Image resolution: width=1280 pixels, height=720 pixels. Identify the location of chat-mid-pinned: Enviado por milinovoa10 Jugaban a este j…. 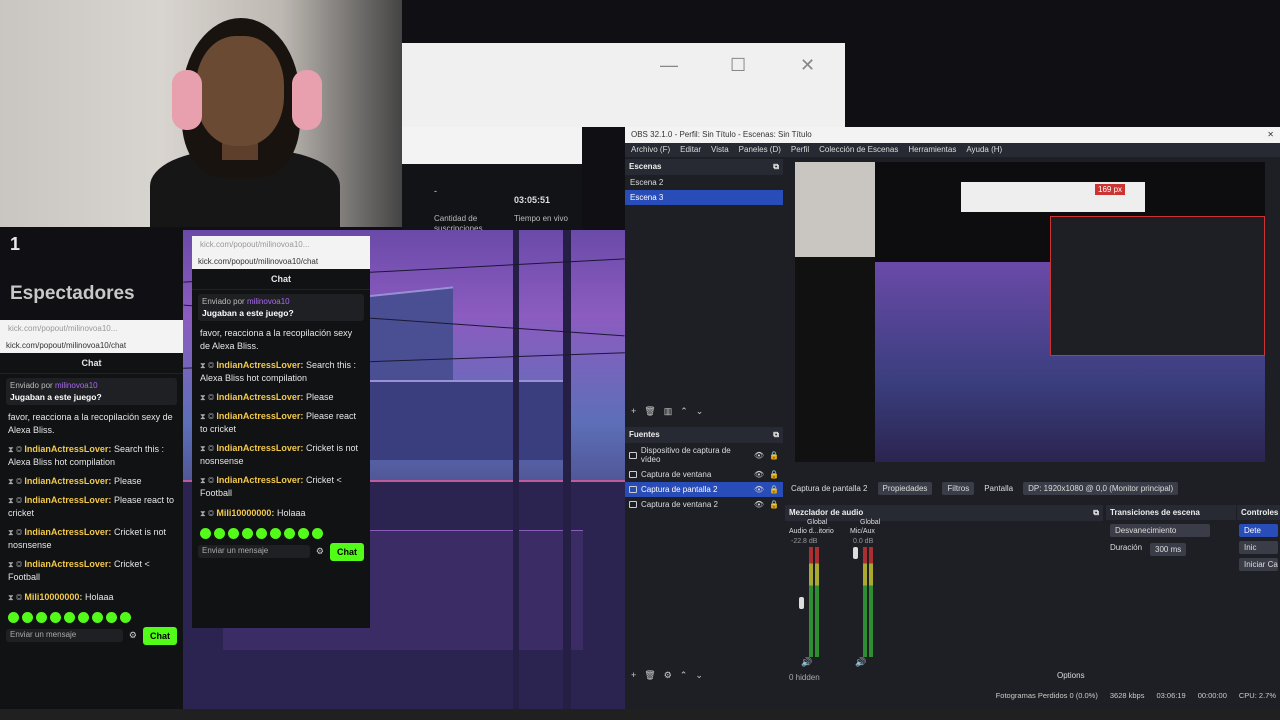
(281, 307).